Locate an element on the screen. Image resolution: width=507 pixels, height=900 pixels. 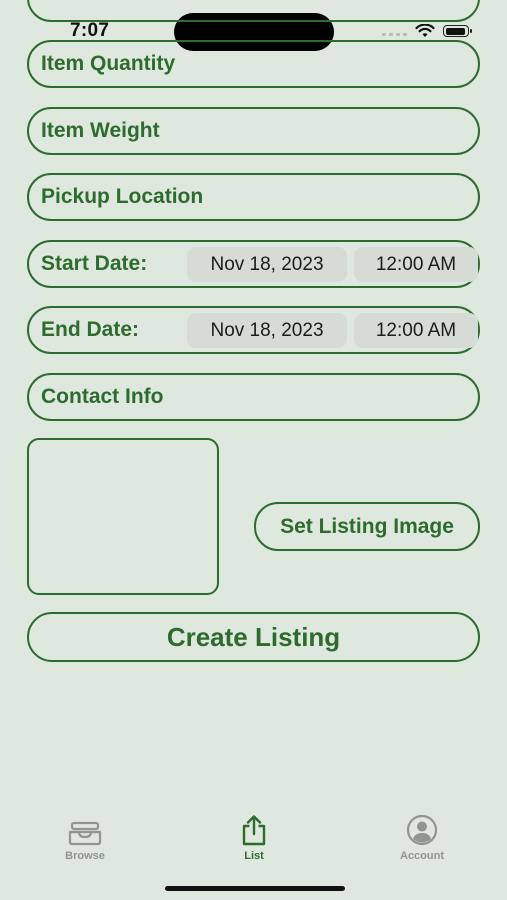
contact-info-placeholder: Contact Info is located at coordinates (102, 396).